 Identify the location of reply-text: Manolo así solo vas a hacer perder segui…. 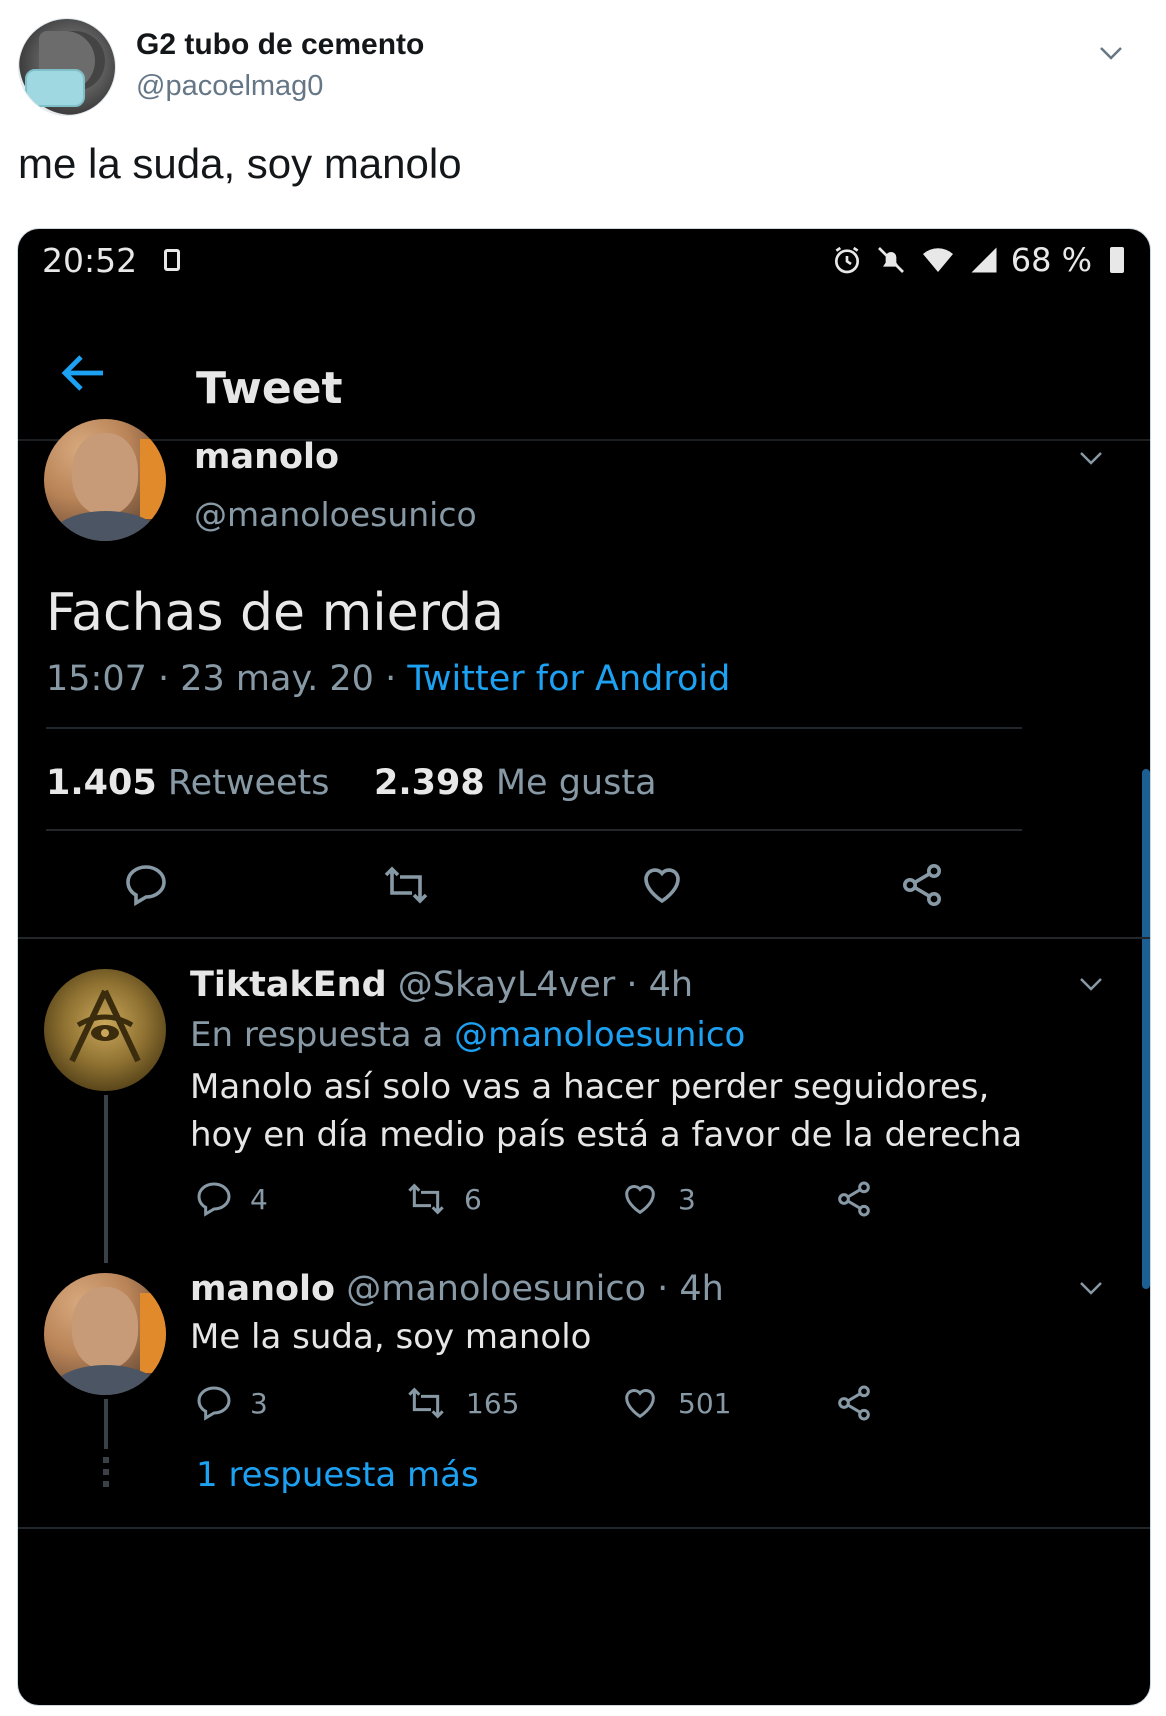
(606, 1111).